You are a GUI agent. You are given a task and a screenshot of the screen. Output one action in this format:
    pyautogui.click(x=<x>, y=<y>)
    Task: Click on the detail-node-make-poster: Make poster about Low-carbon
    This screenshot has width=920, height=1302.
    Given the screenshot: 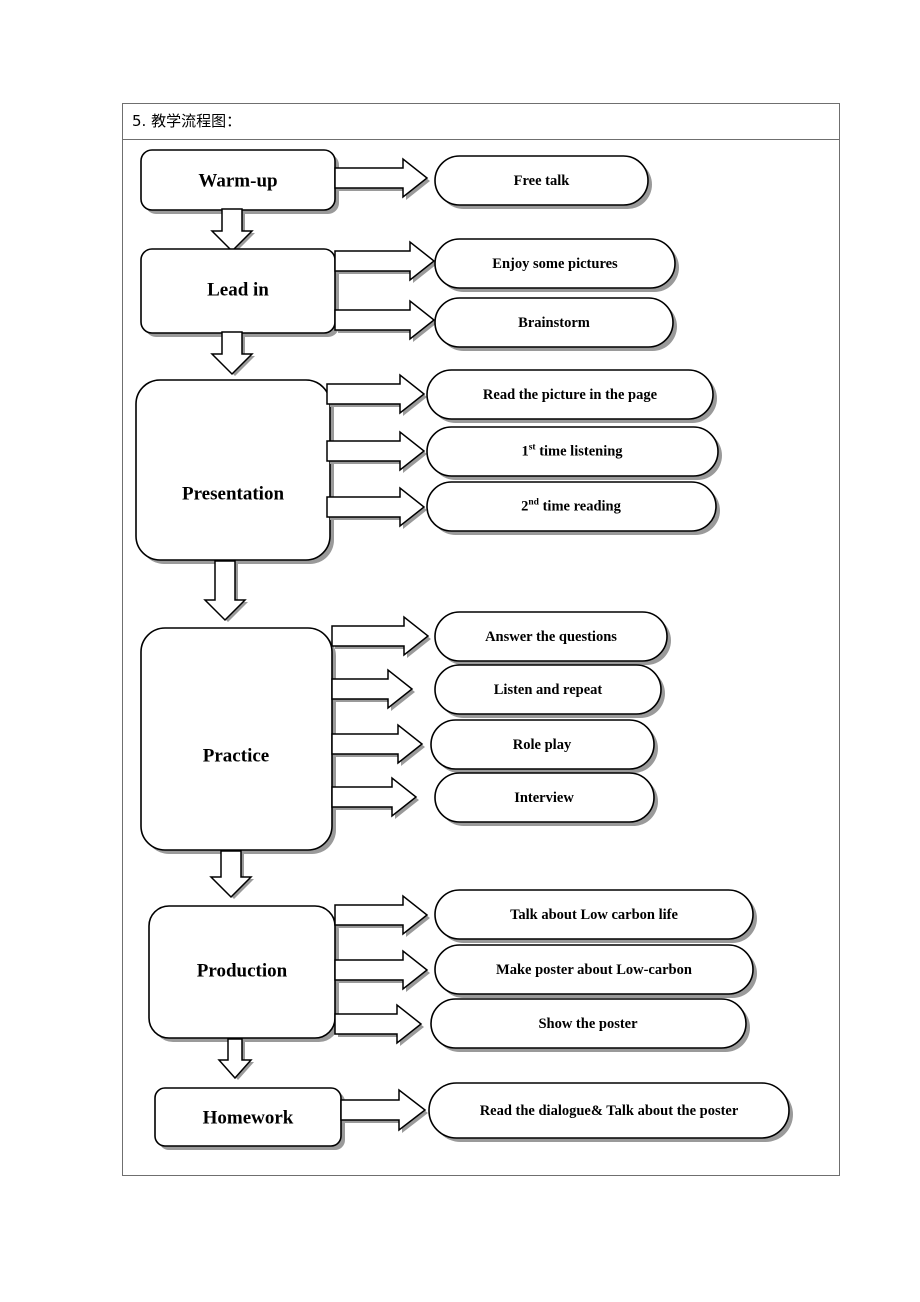 What is the action you would take?
    pyautogui.click(x=595, y=971)
    